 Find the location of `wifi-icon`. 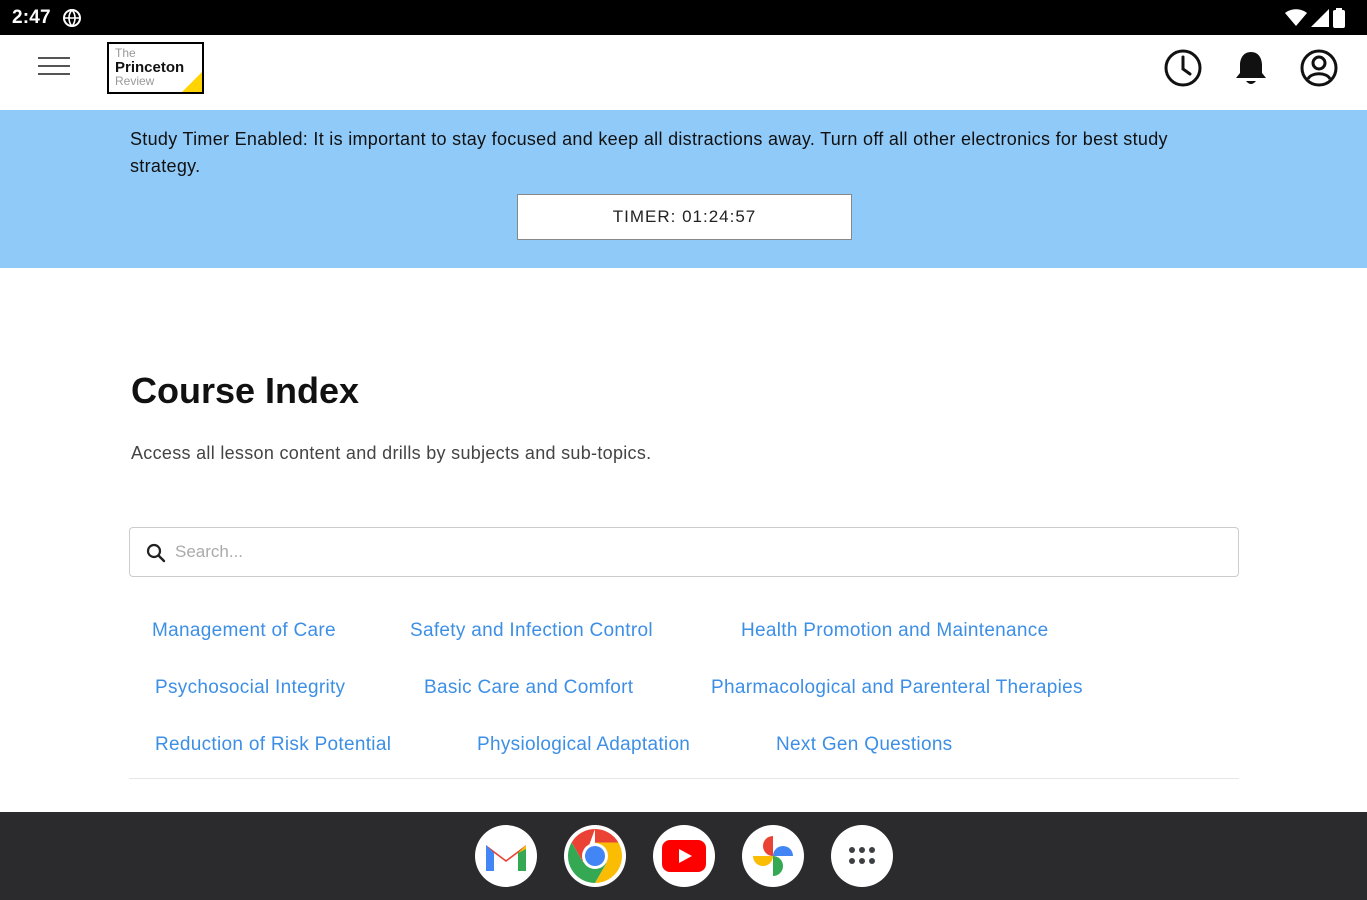

wifi-icon is located at coordinates (1296, 17).